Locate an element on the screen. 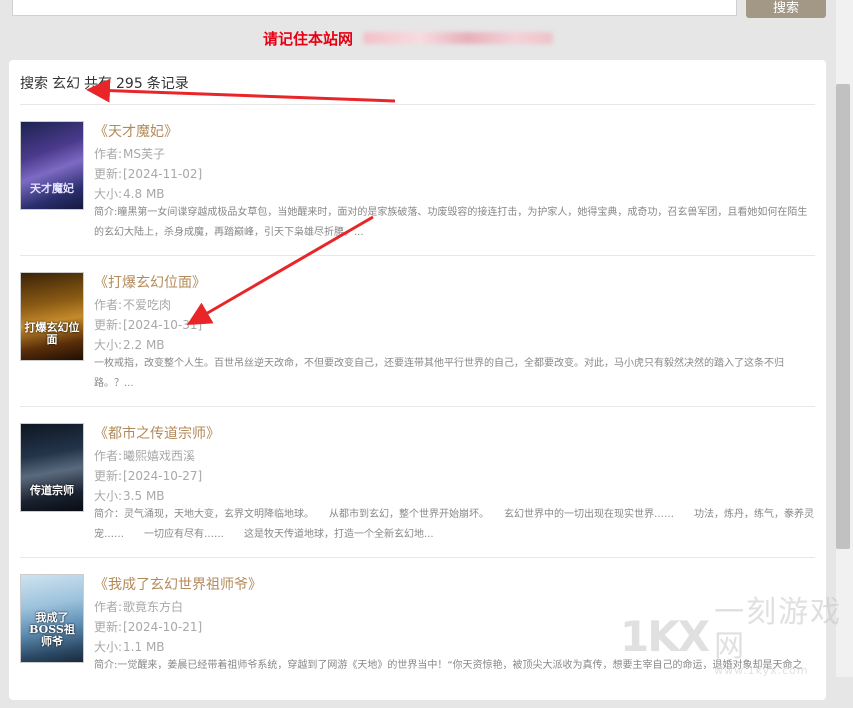  author-value: 不爱吃肉 is located at coordinates (147, 305).